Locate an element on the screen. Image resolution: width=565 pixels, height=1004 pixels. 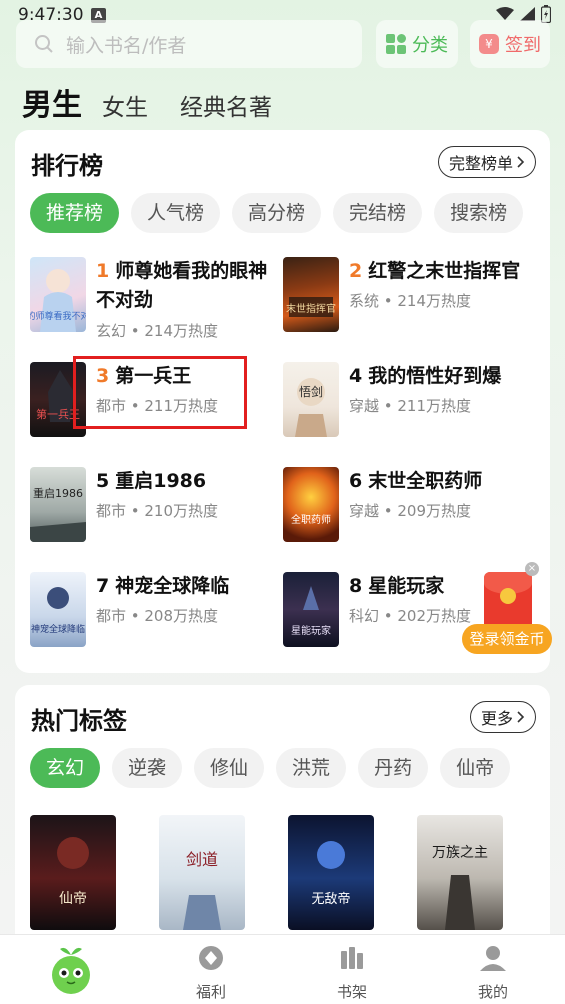
cover-title: 神宠全球降临 is located at coordinates (58, 629).